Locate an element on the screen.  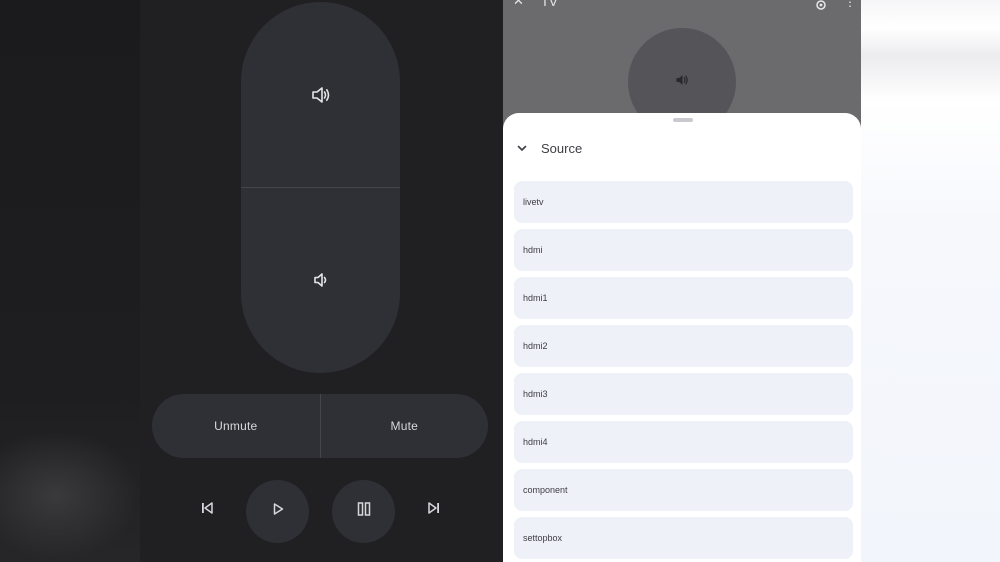
volume-rocker is located at coordinates (320, 187).